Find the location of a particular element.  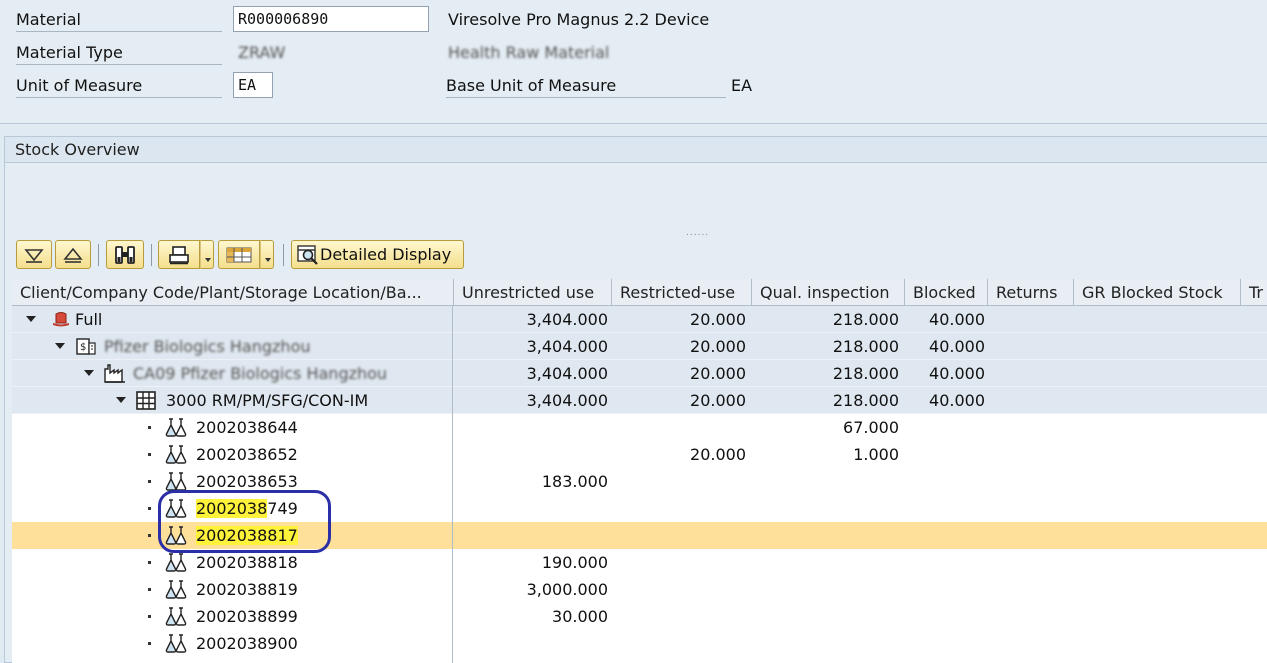

unrestricted-cell: 3,000.000 is located at coordinates (567, 589).